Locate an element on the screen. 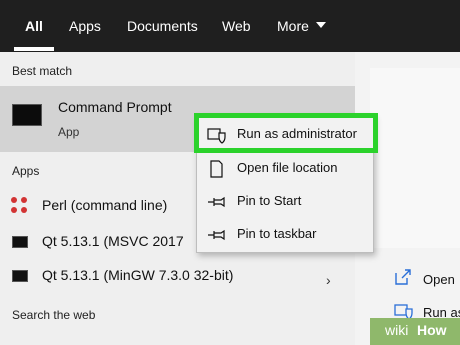  menu-item-label: Pin to Start is located at coordinates (269, 200).